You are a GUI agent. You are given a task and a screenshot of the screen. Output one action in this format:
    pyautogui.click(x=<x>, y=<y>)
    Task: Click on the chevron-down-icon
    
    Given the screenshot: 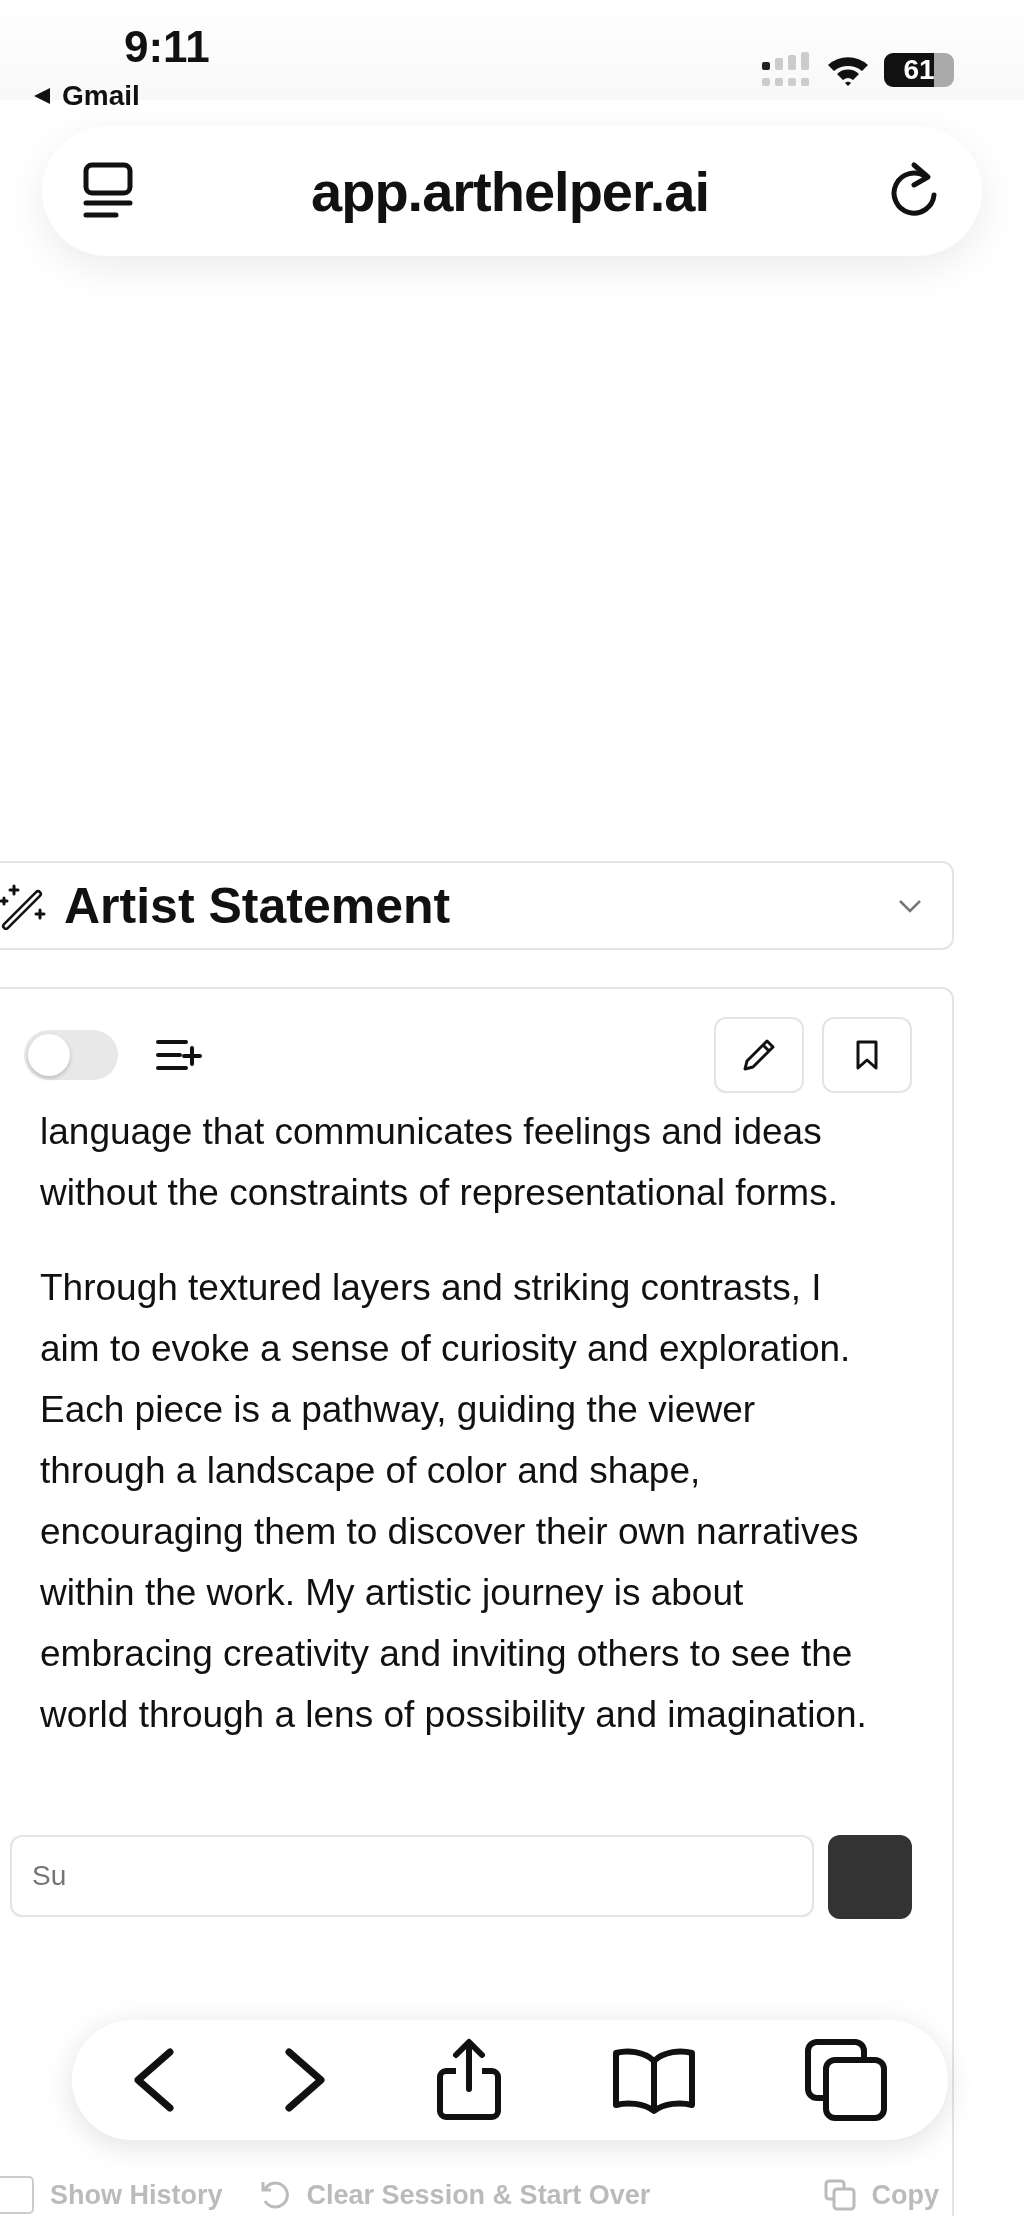 What is the action you would take?
    pyautogui.click(x=910, y=905)
    